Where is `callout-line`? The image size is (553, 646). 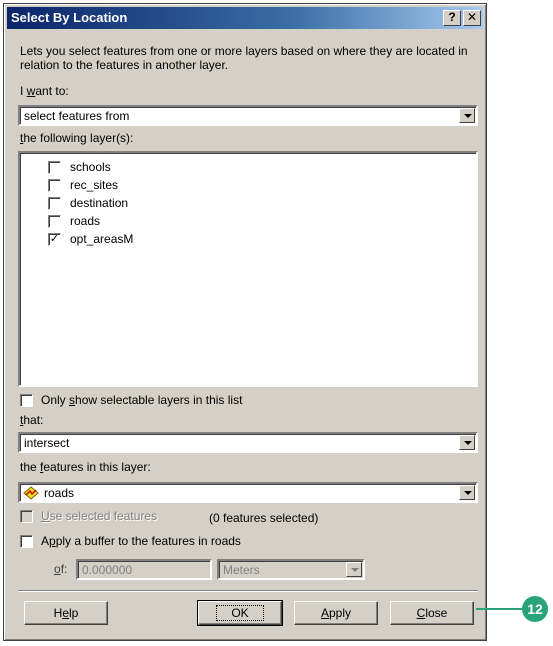 callout-line is located at coordinates (501, 609).